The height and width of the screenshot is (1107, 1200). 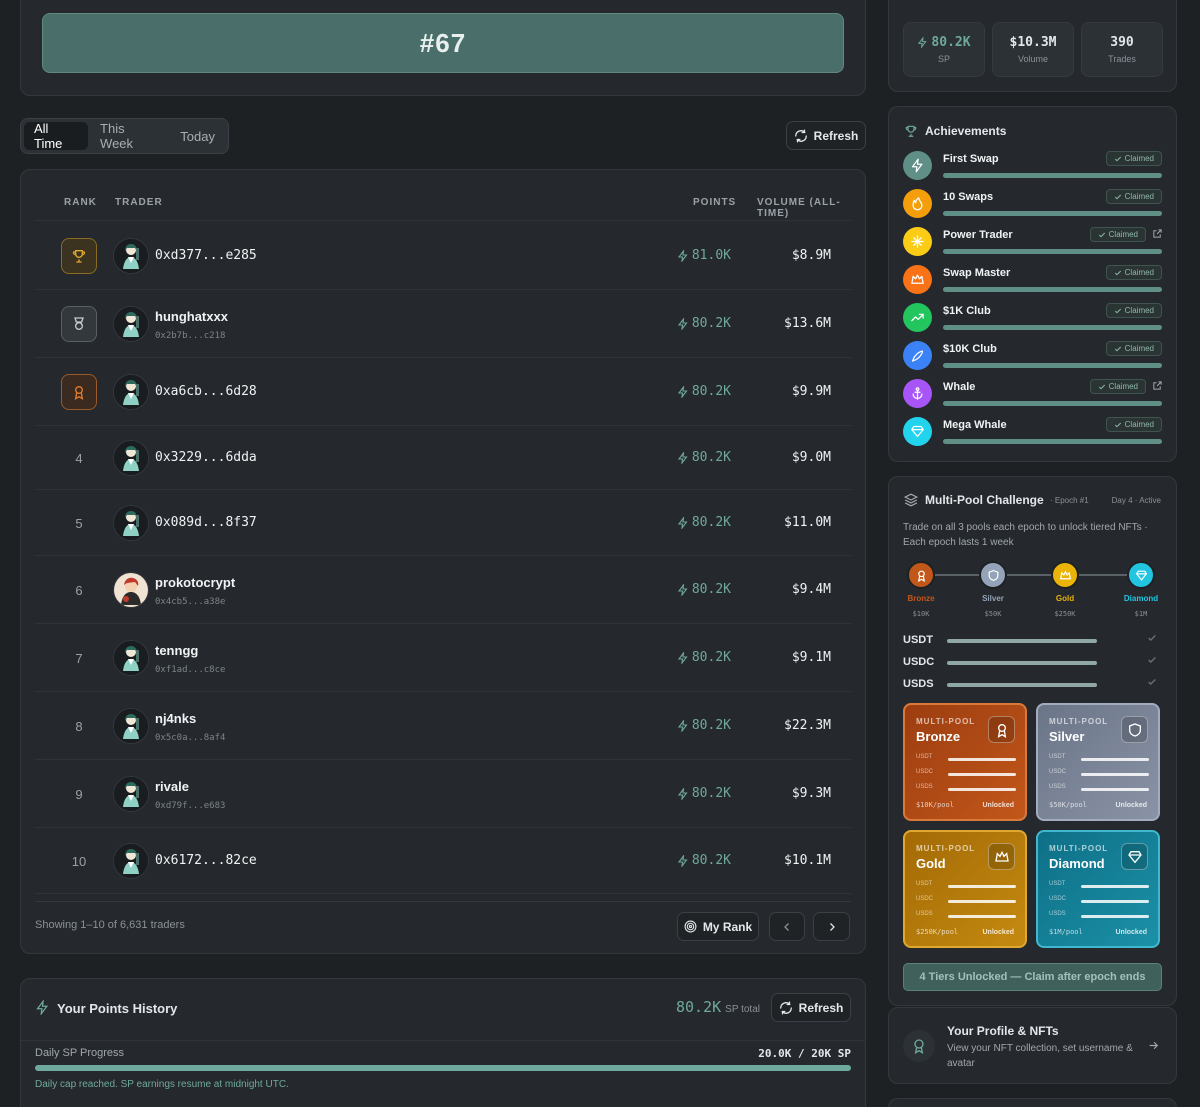 I want to click on trader-name: hunghatxxx, so click(x=191, y=316).